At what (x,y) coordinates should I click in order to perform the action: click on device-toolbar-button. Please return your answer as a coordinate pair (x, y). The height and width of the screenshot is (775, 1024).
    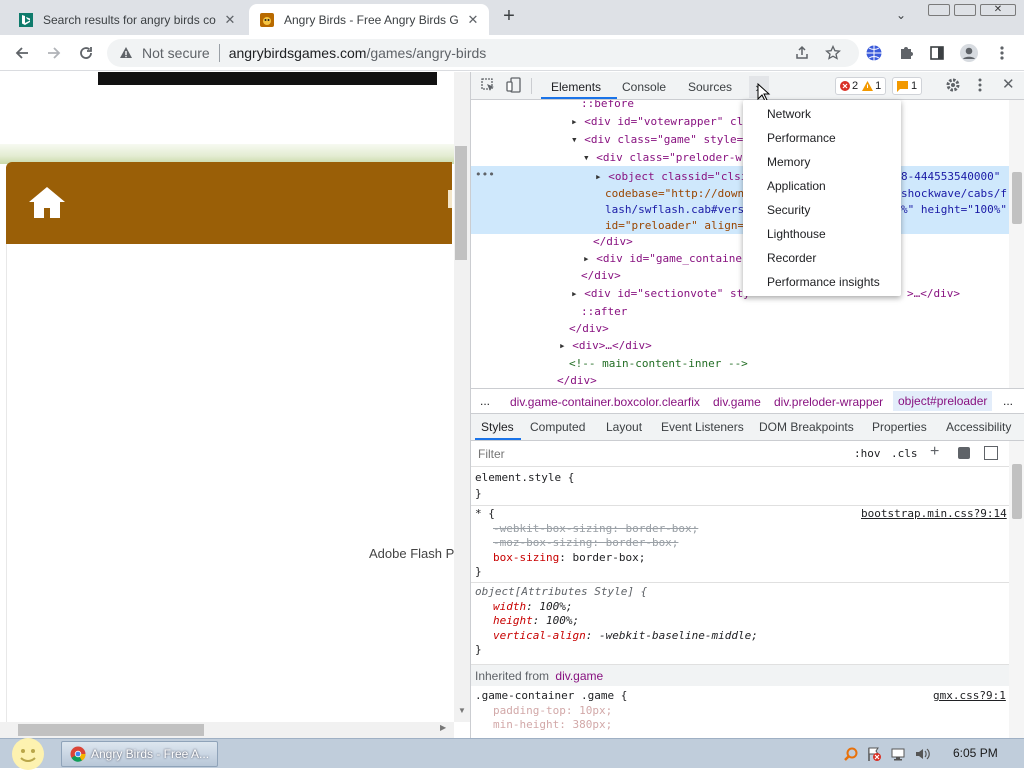
    Looking at the image, I should click on (514, 85).